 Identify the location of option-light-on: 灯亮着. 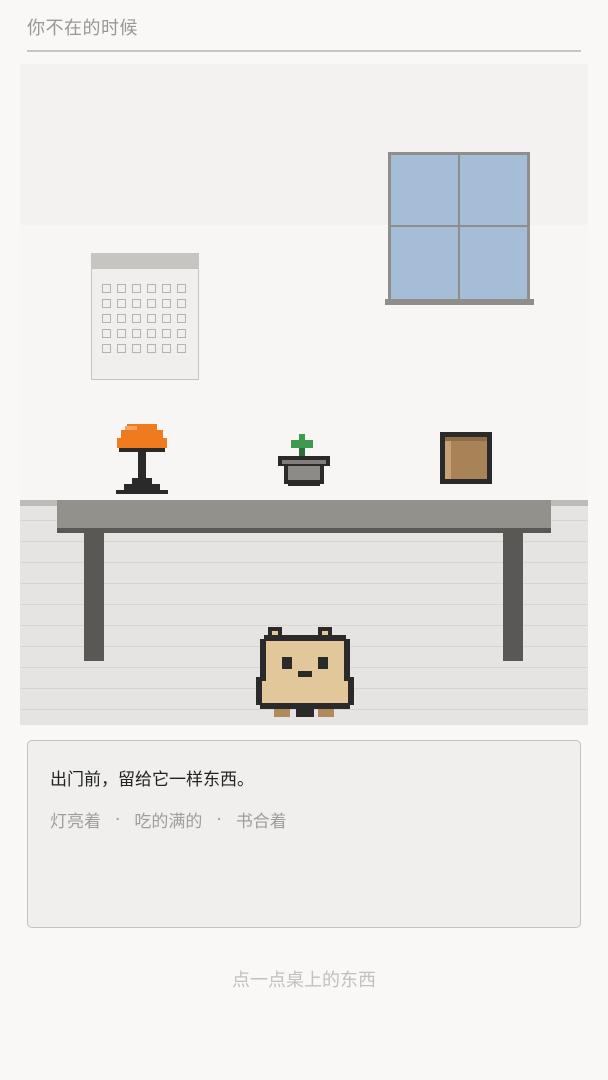
(75, 819).